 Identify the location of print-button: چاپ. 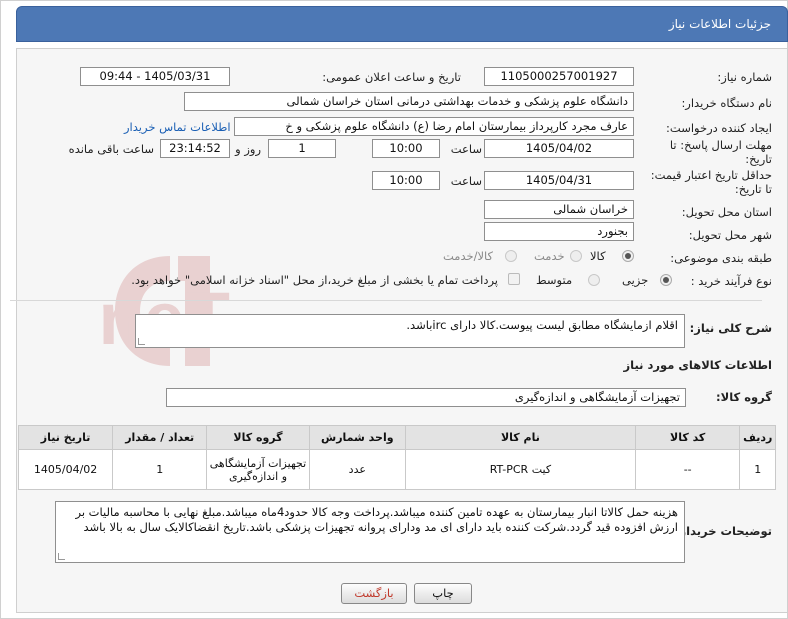
(443, 593).